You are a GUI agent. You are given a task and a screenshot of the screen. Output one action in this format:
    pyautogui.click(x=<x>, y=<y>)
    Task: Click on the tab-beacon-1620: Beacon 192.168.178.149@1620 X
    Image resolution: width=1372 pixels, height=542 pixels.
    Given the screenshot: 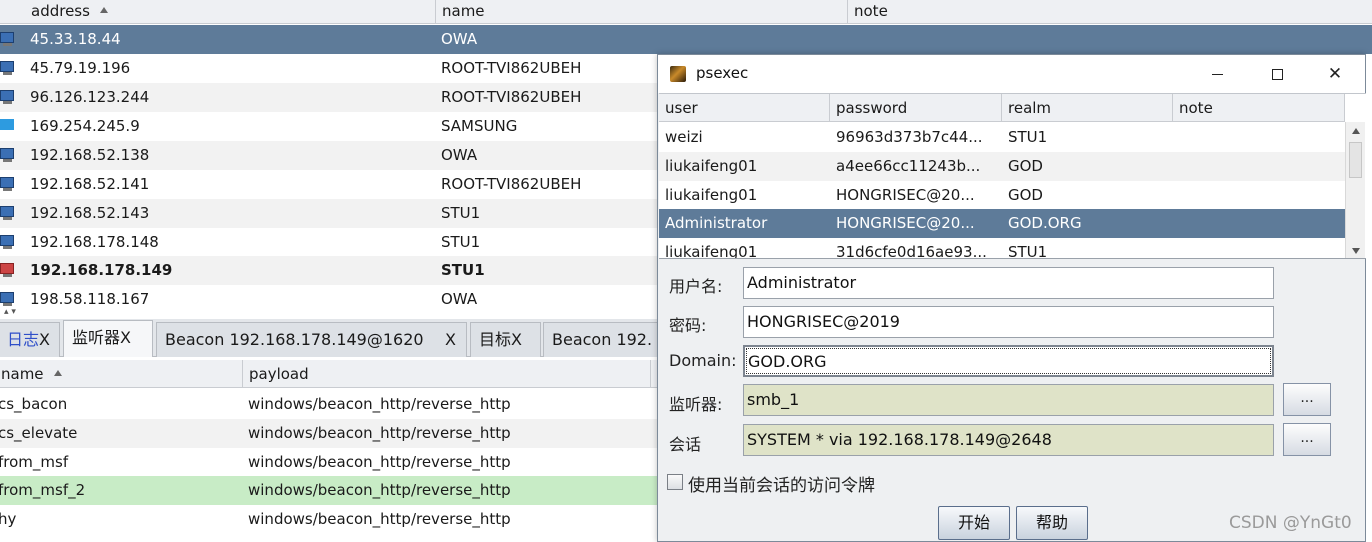 What is the action you would take?
    pyautogui.click(x=311, y=339)
    